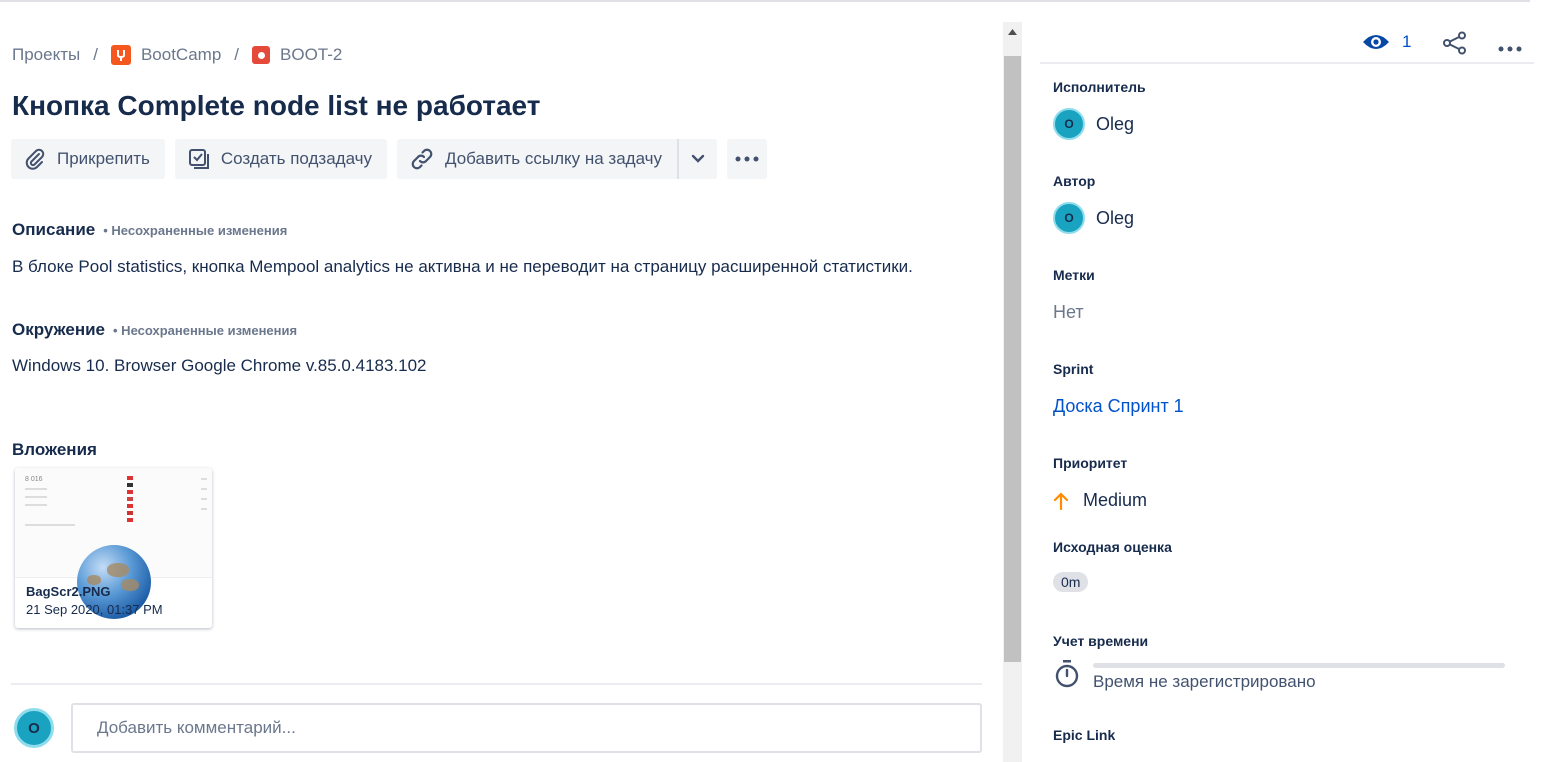  Describe the element at coordinates (54, 229) in the screenshot. I see `description-heading: Описание` at that location.